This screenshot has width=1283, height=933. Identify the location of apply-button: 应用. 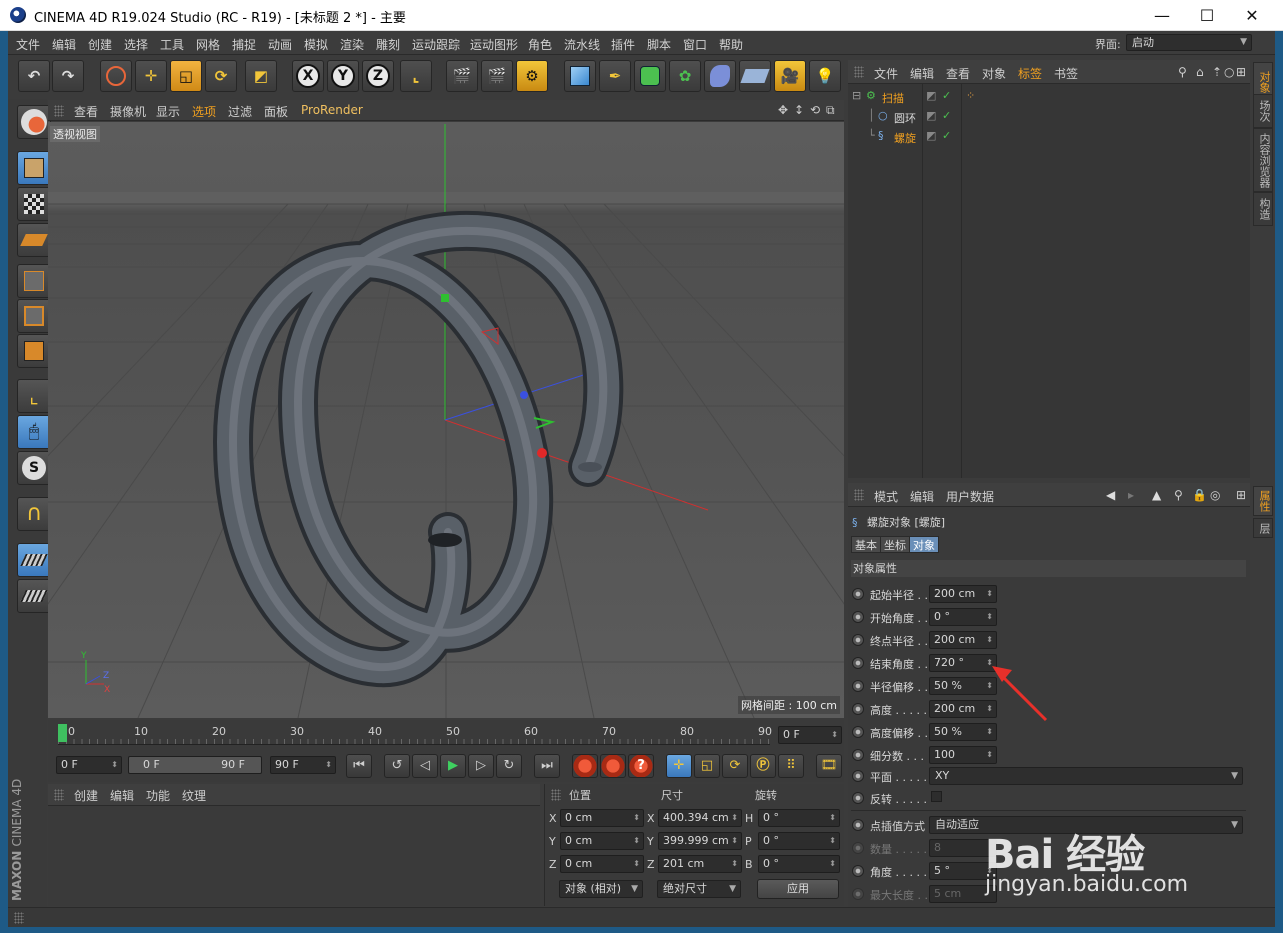
(798, 889).